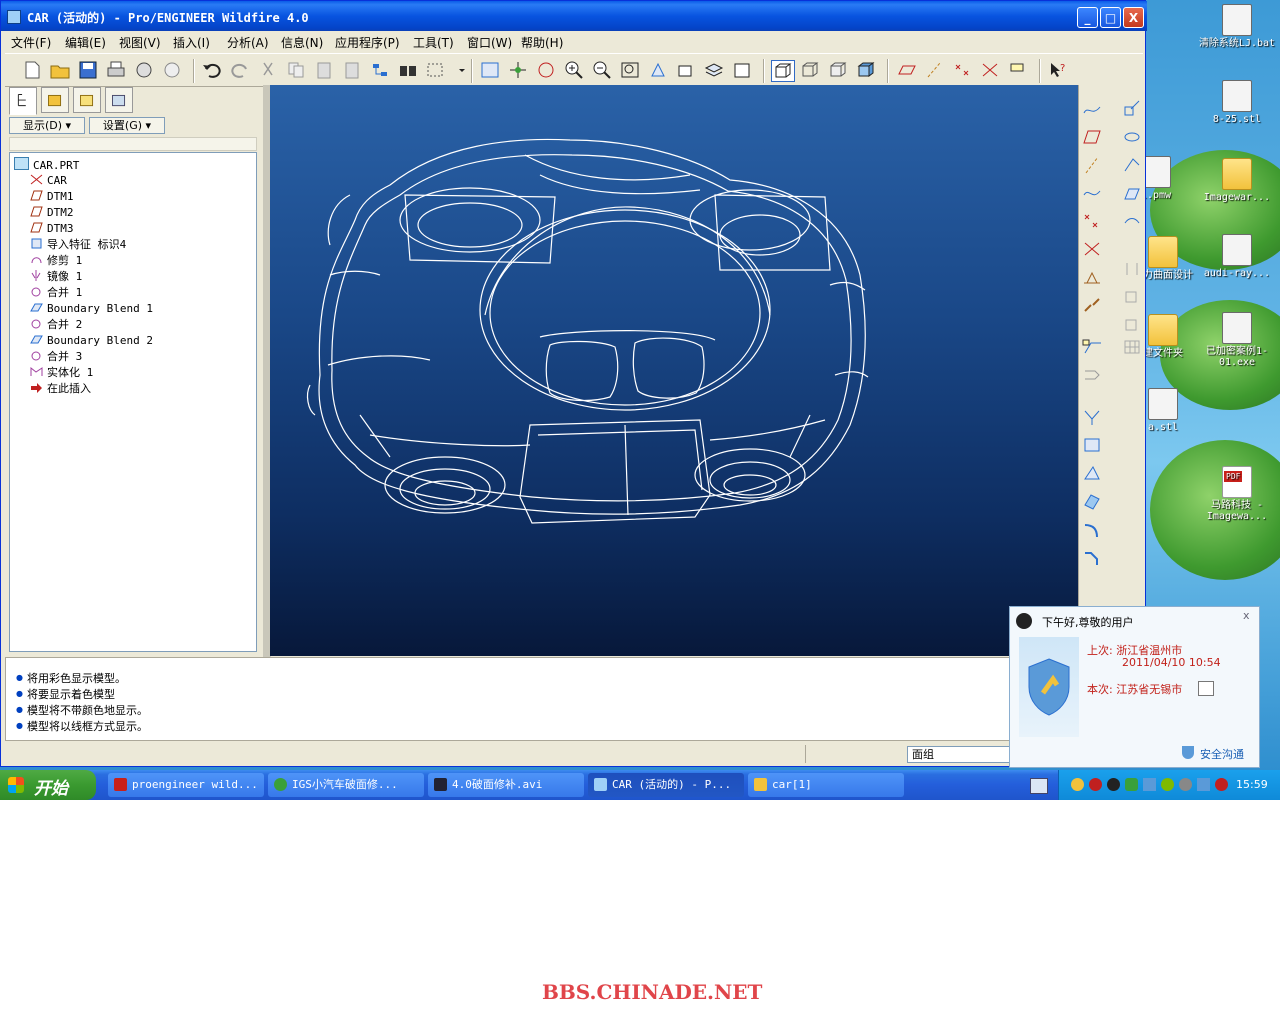 The image size is (1280, 1011). What do you see at coordinates (1133, 17) in the screenshot?
I see `close-button: X` at bounding box center [1133, 17].